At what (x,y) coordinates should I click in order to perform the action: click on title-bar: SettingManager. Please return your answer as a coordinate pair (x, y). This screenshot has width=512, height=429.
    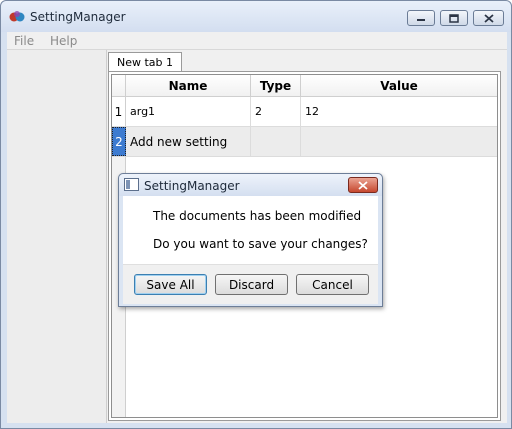
    Looking at the image, I should click on (256, 16).